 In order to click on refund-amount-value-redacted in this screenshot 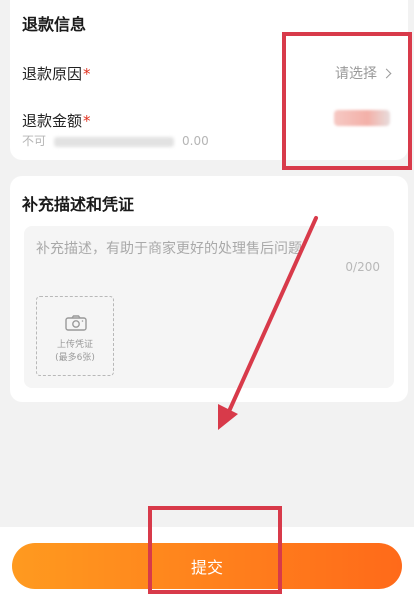, I will do `click(362, 118)`.